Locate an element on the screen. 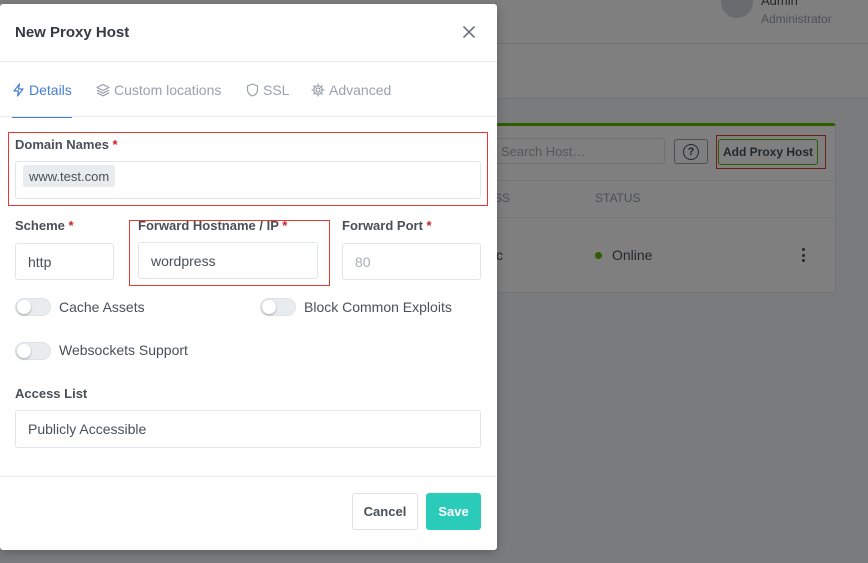  shield-icon is located at coordinates (252, 89).